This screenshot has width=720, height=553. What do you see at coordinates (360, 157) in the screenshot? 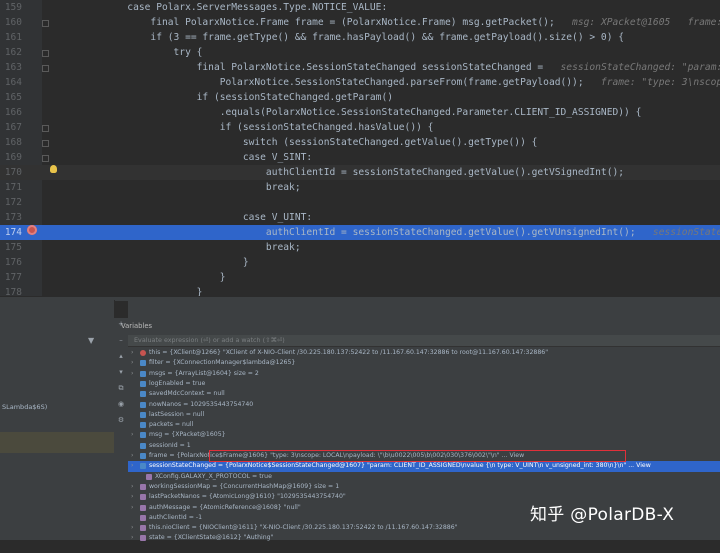
I see `code-line: 169 case V_SINT:` at bounding box center [360, 157].